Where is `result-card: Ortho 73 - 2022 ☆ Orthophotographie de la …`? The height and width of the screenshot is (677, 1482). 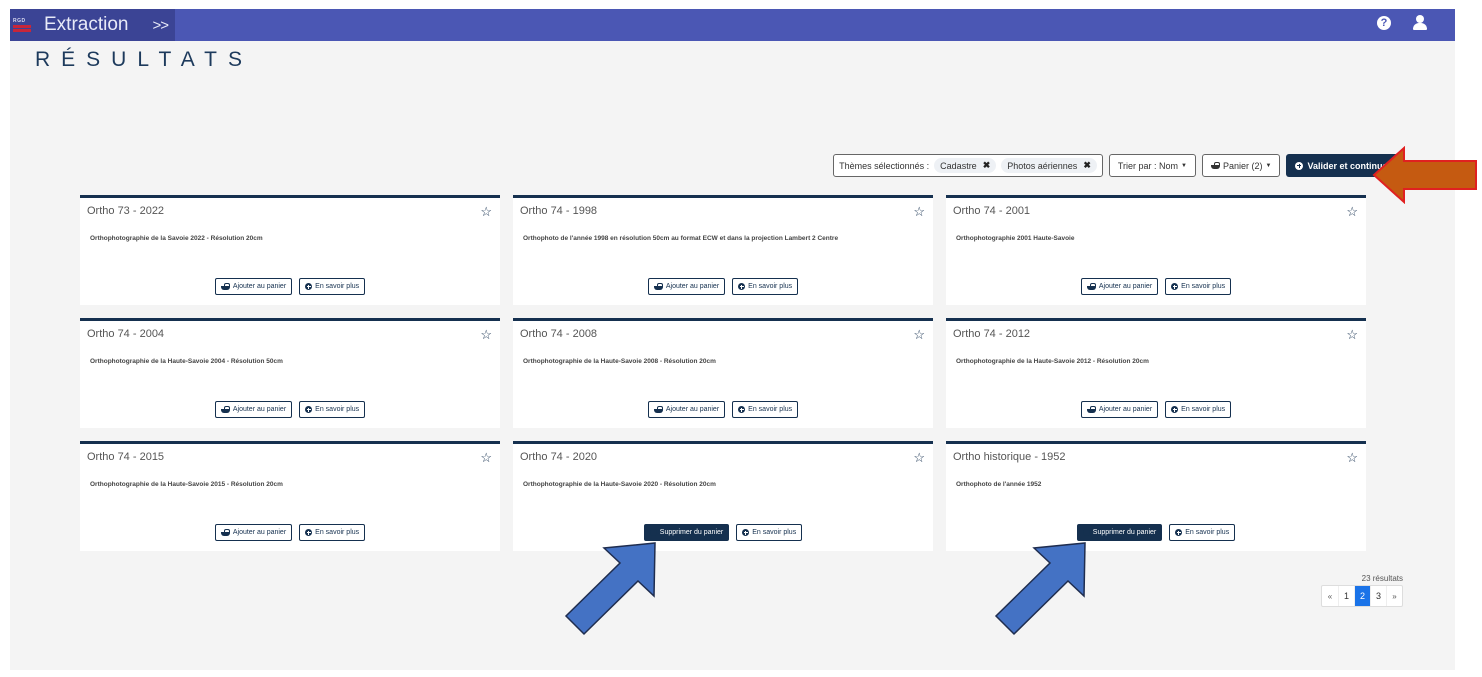 result-card: Ortho 73 - 2022 ☆ Orthophotographie de la … is located at coordinates (290, 250).